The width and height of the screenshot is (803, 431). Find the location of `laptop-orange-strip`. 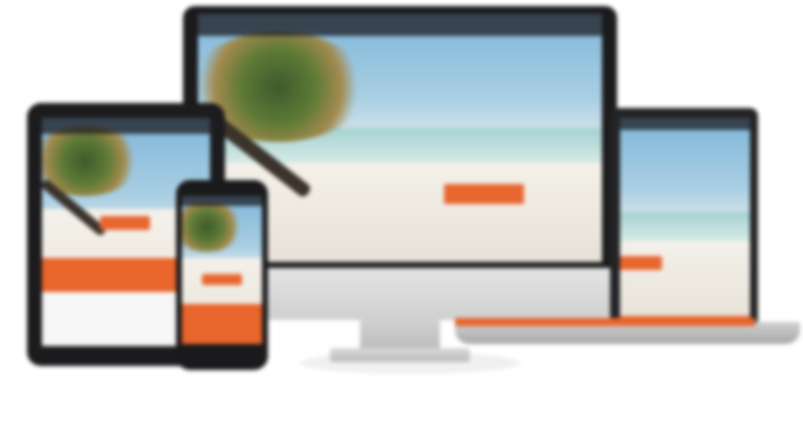

laptop-orange-strip is located at coordinates (605, 322).